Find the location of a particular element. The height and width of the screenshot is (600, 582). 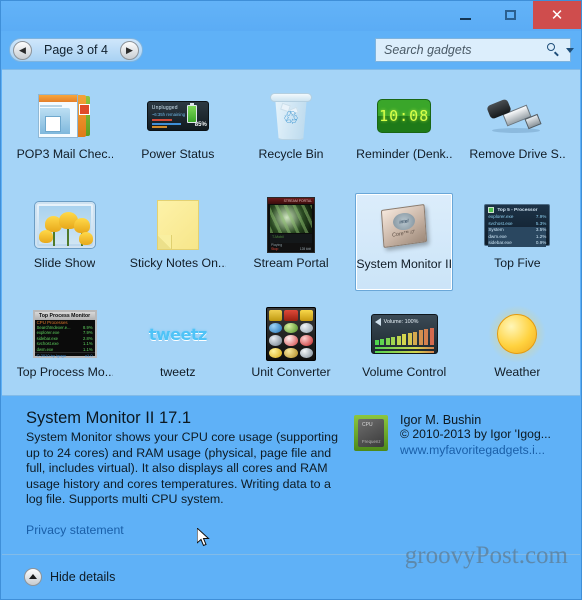

publisher-icon-bottom-label: Frequenz is located at coordinates (371, 441).